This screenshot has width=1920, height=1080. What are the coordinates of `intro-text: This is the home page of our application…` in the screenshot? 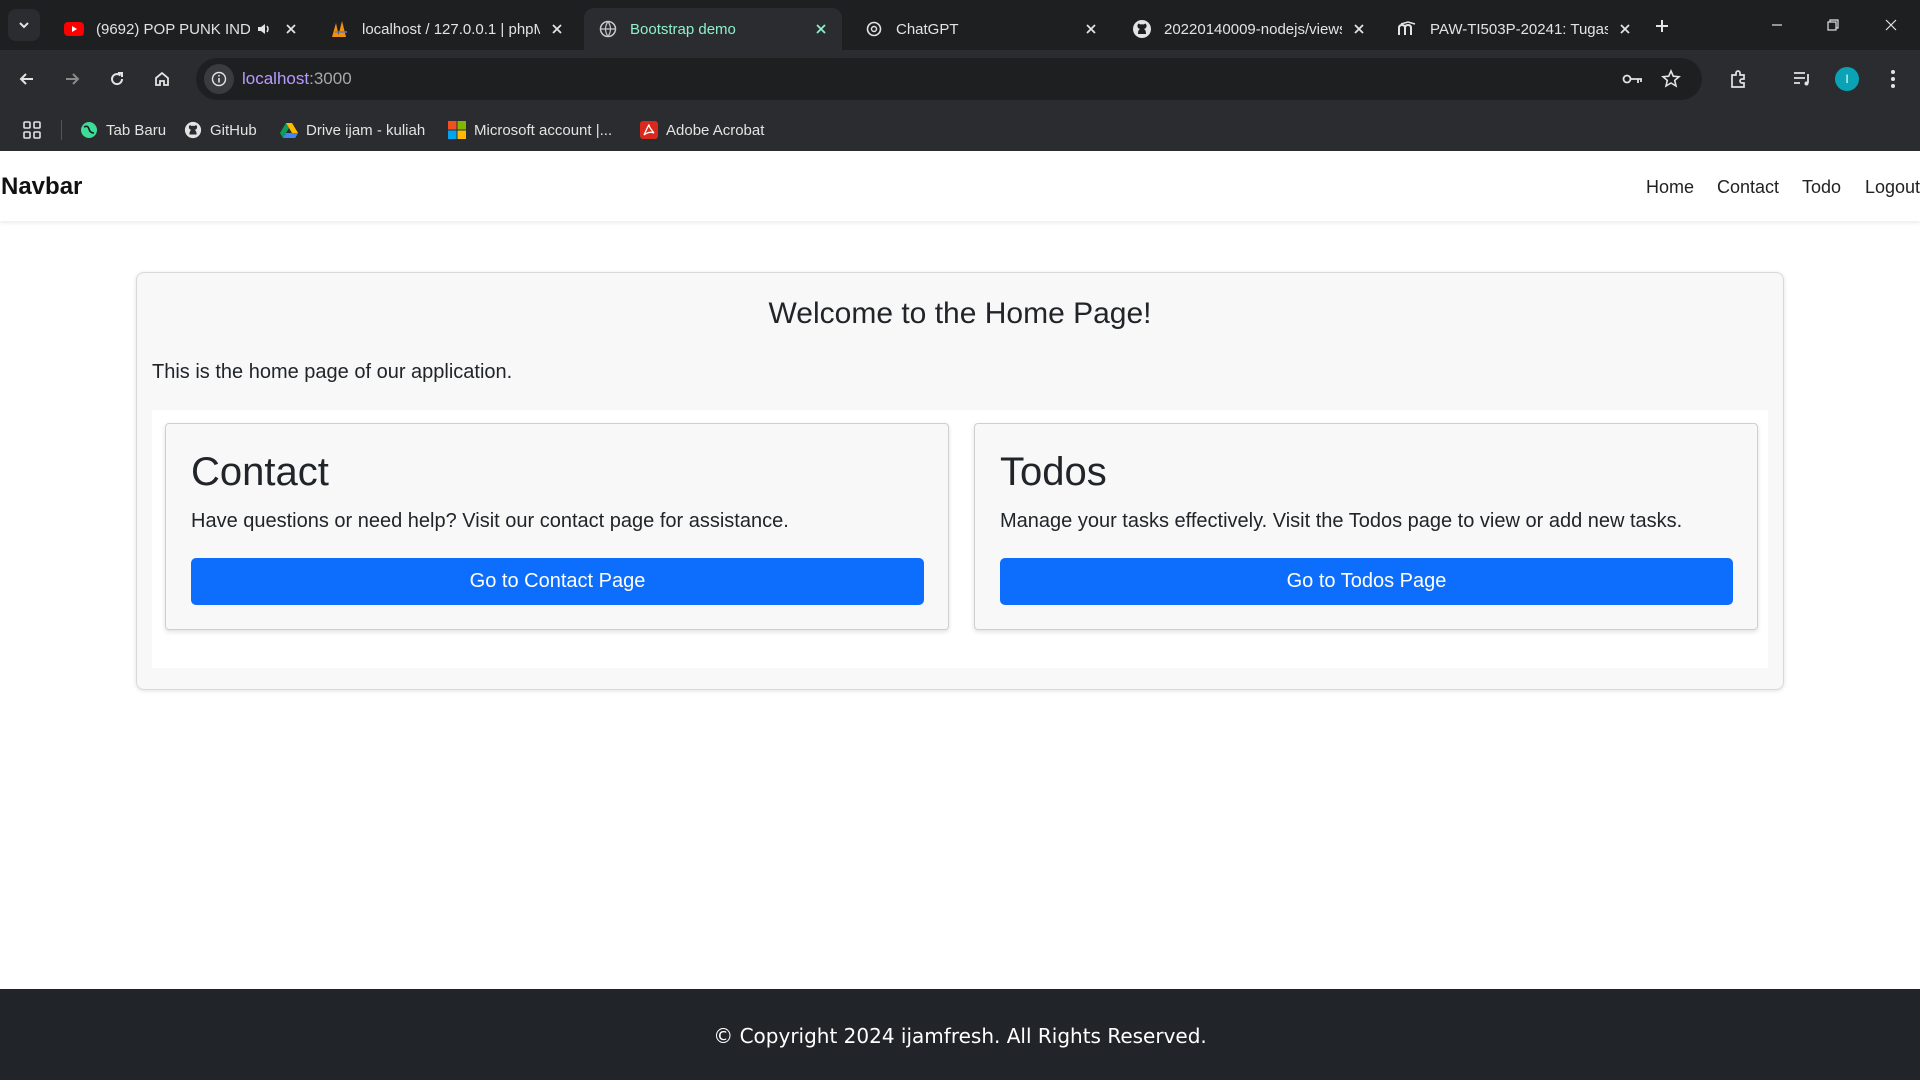 It's located at (332, 372).